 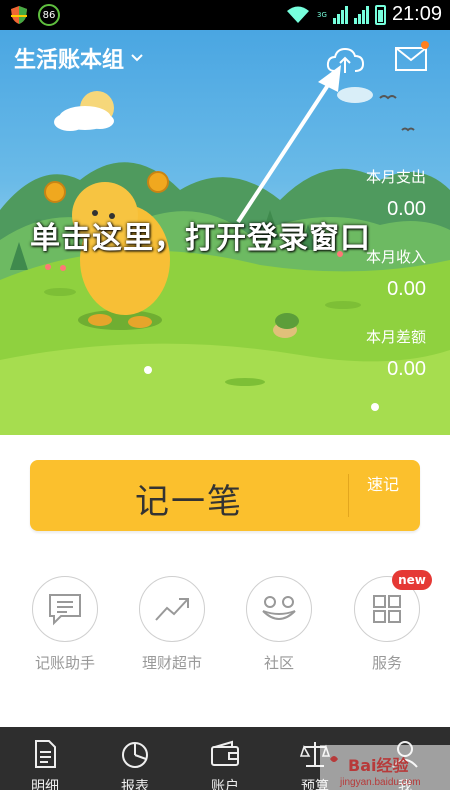 What do you see at coordinates (395, 337) in the screenshot?
I see `monthly-balance-label: 本月差额` at bounding box center [395, 337].